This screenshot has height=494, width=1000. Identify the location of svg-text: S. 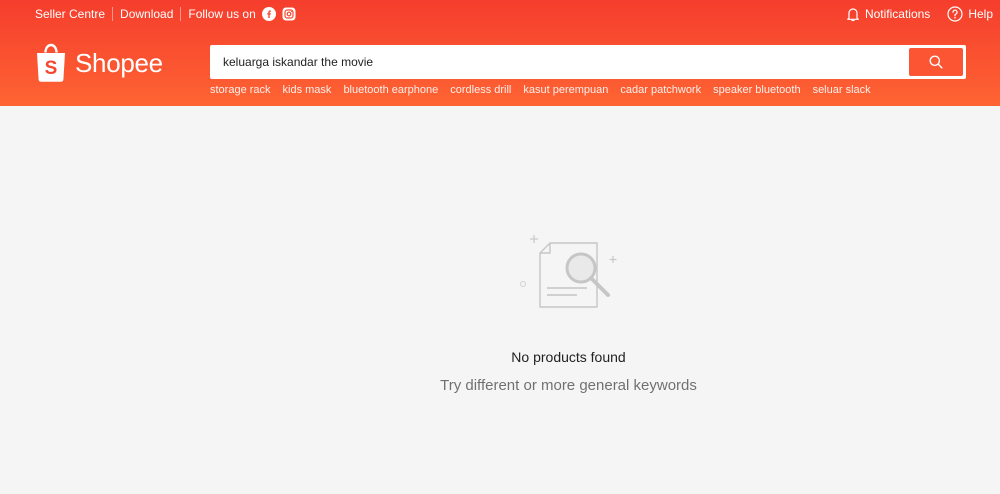
(51, 68).